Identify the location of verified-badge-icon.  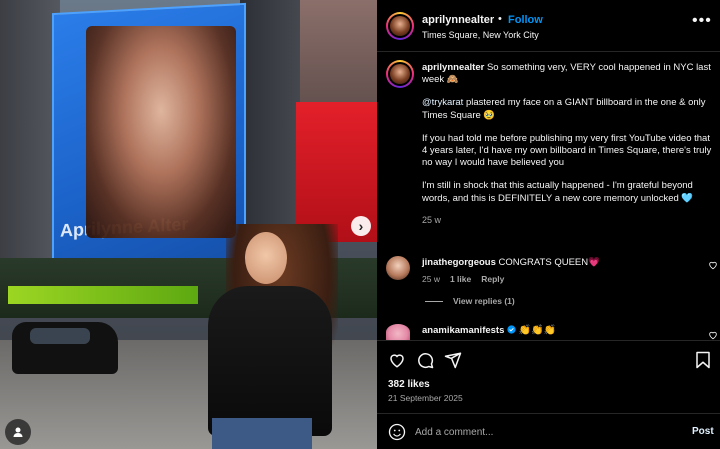
(511, 329).